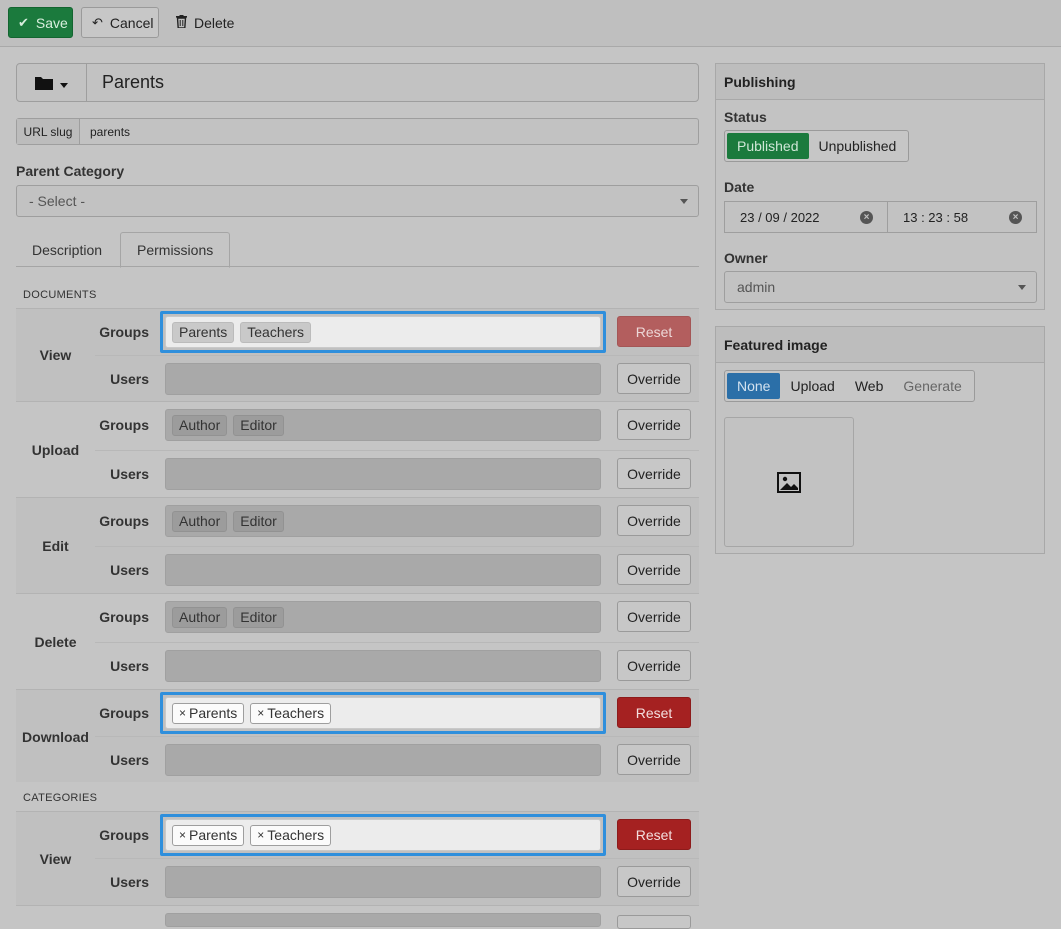 Image resolution: width=1061 pixels, height=929 pixels. What do you see at coordinates (869, 386) in the screenshot?
I see `featured-web: Web` at bounding box center [869, 386].